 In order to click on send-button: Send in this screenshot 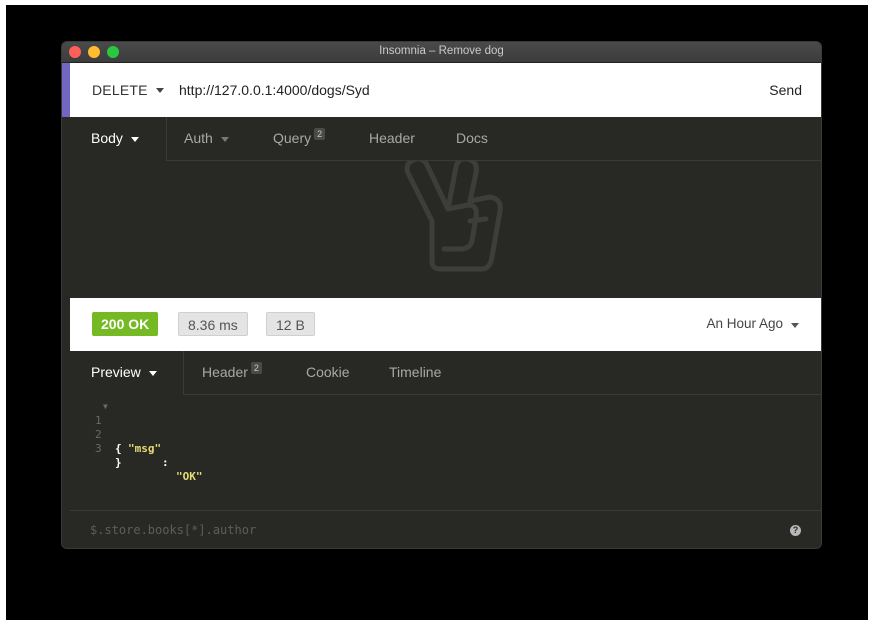, I will do `click(785, 90)`.